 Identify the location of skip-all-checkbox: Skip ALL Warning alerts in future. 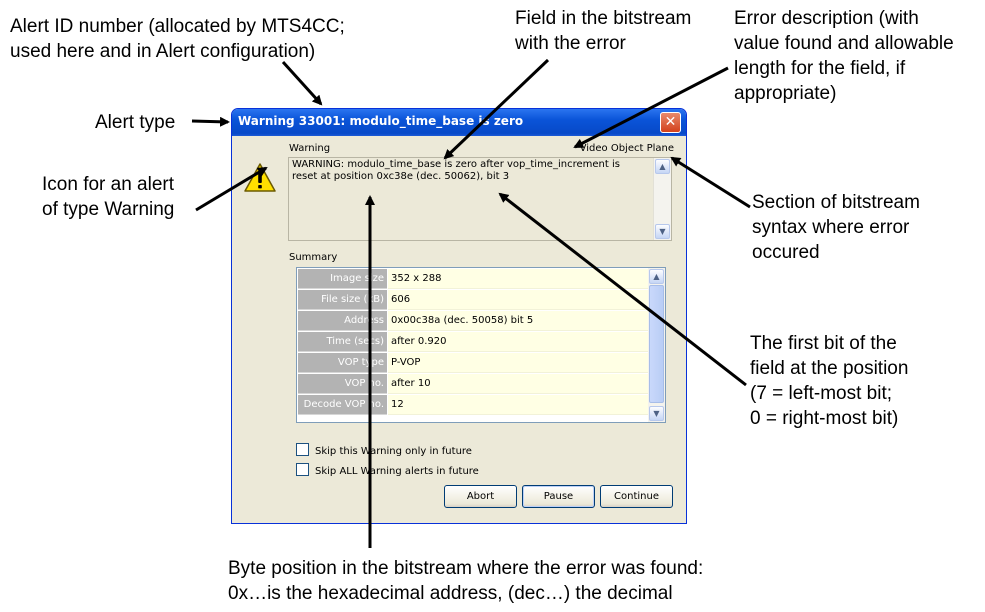
(387, 470).